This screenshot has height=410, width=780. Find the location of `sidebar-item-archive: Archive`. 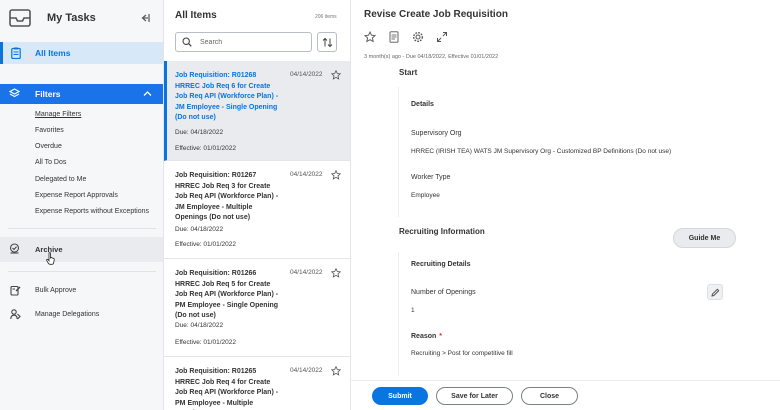

sidebar-item-archive: Archive is located at coordinates (81, 249).